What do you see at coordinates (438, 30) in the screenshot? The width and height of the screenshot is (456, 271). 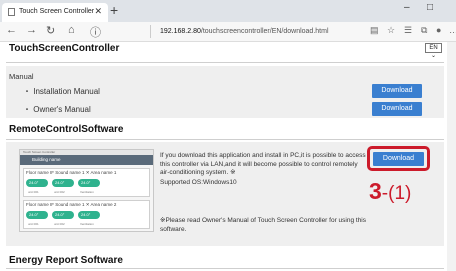 I see `profile-icon: ●` at bounding box center [438, 30].